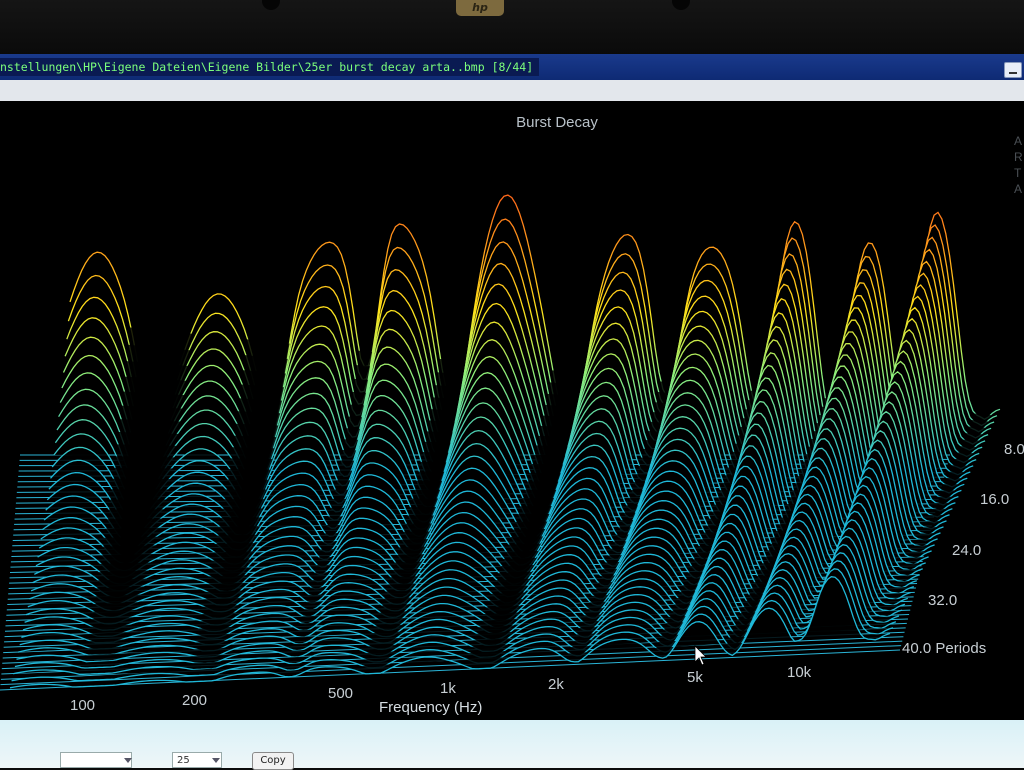 The width and height of the screenshot is (1024, 770). I want to click on x-tick-label: 100, so click(83, 705).